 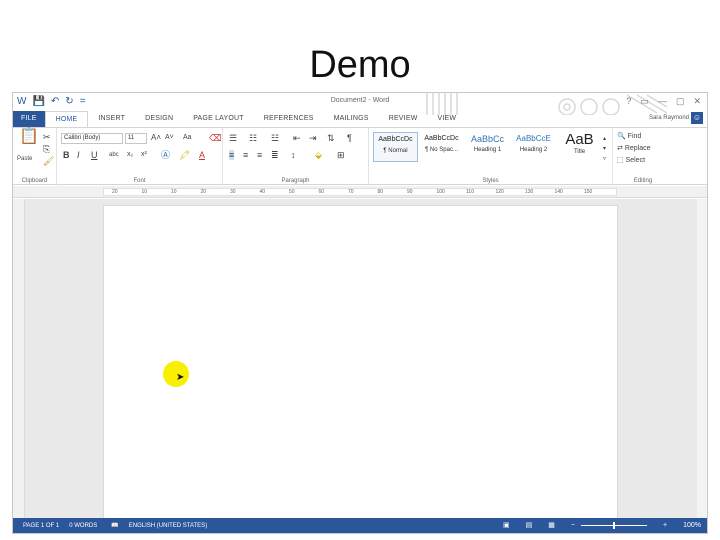 What do you see at coordinates (637, 148) in the screenshot?
I see `replace-label: Replace` at bounding box center [637, 148].